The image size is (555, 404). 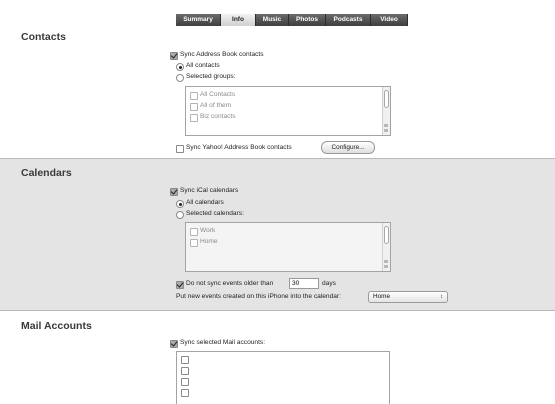 I want to click on calendar-item-label: Home, so click(x=209, y=241).